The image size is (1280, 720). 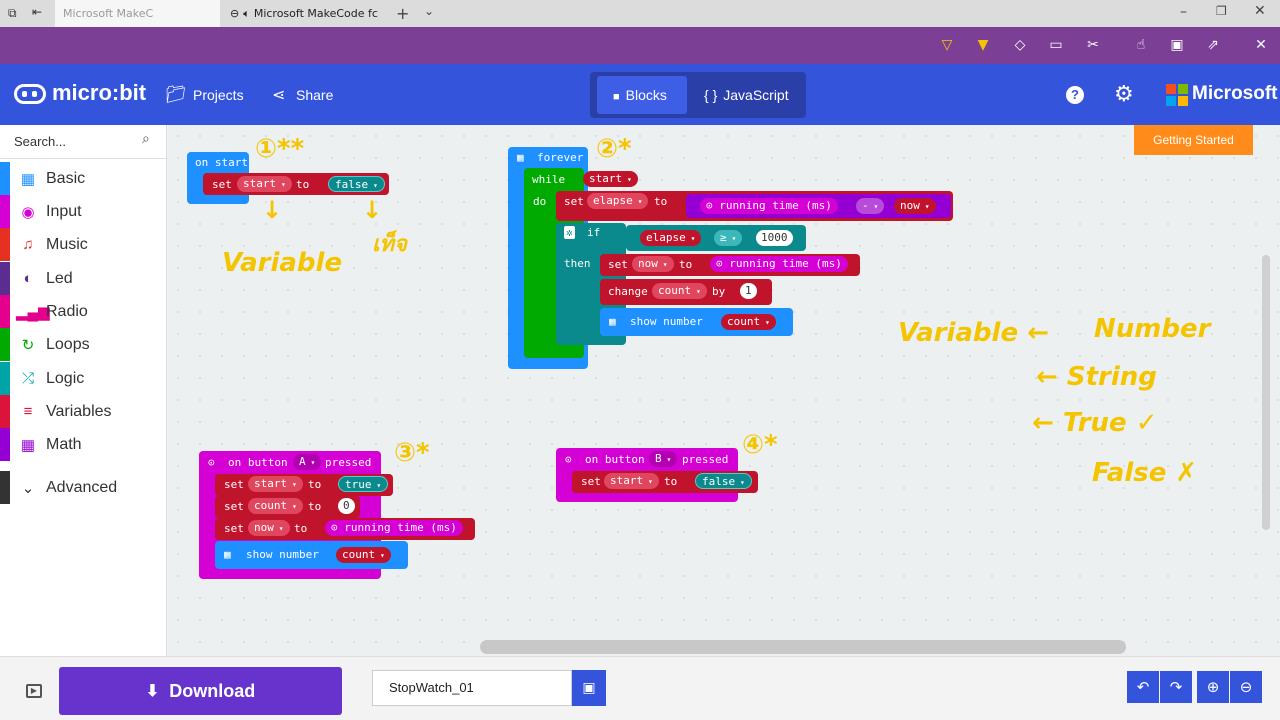 I want to click on getting-started-button: Getting Started, so click(x=1193, y=140).